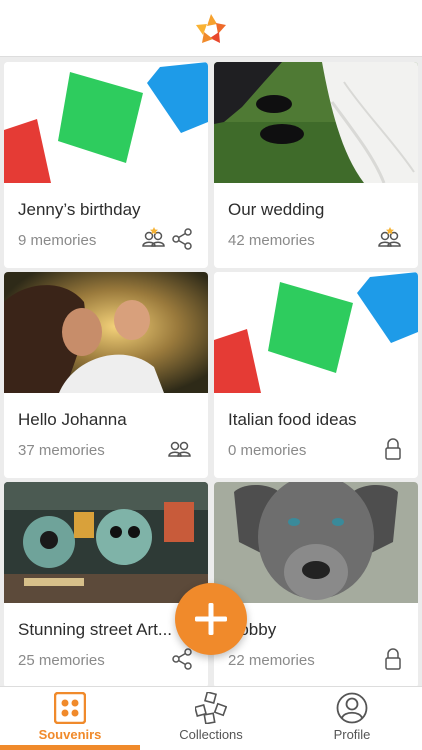 This screenshot has height=750, width=422. Describe the element at coordinates (352, 708) in the screenshot. I see `profile-icon` at that location.